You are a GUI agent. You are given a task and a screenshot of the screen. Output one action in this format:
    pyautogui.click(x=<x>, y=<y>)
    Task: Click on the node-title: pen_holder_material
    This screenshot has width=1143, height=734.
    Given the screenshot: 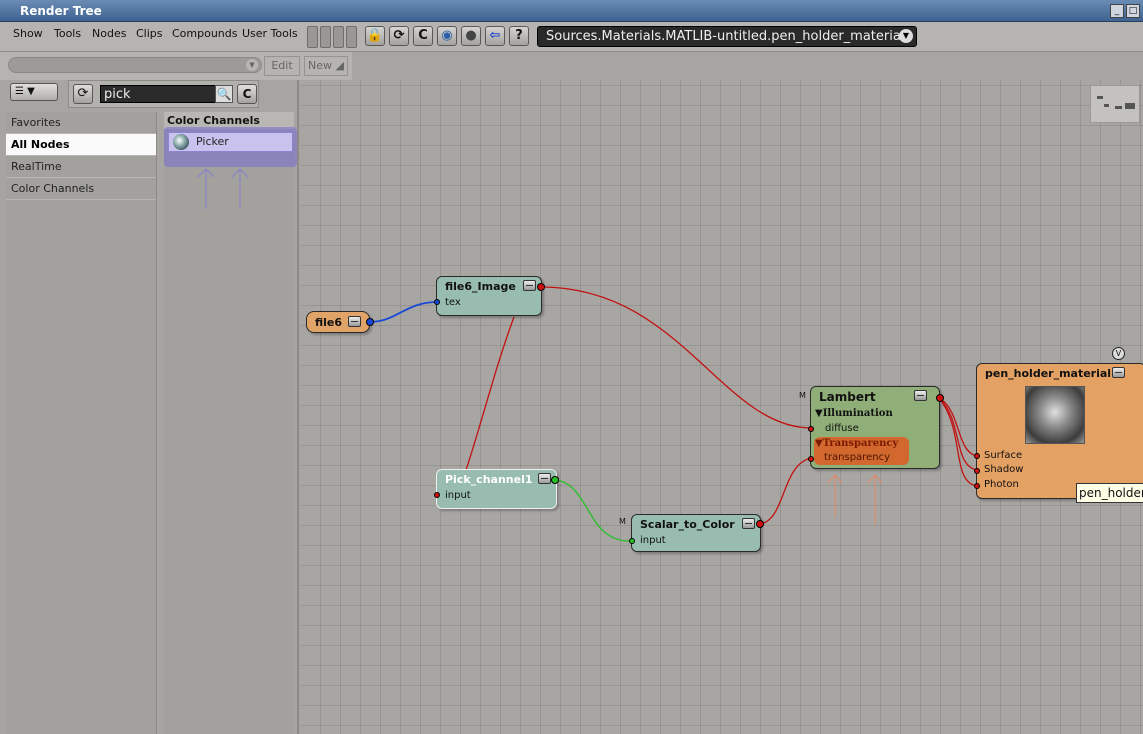 What is the action you would take?
    pyautogui.click(x=1048, y=373)
    